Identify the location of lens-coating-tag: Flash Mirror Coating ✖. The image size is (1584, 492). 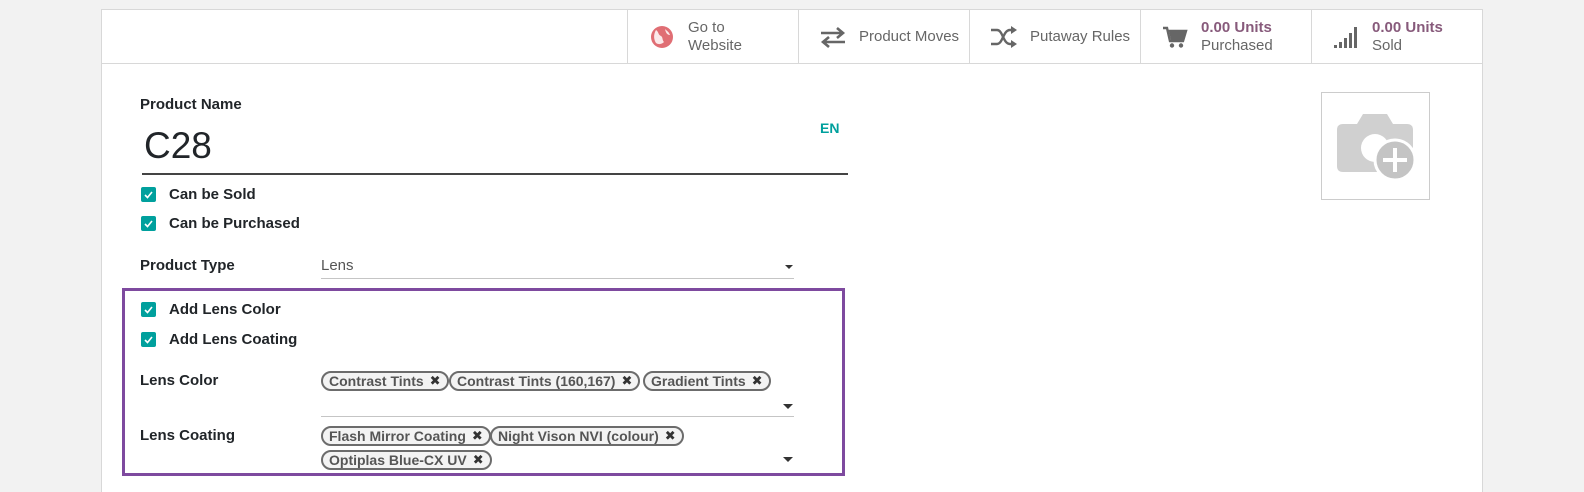
(406, 436).